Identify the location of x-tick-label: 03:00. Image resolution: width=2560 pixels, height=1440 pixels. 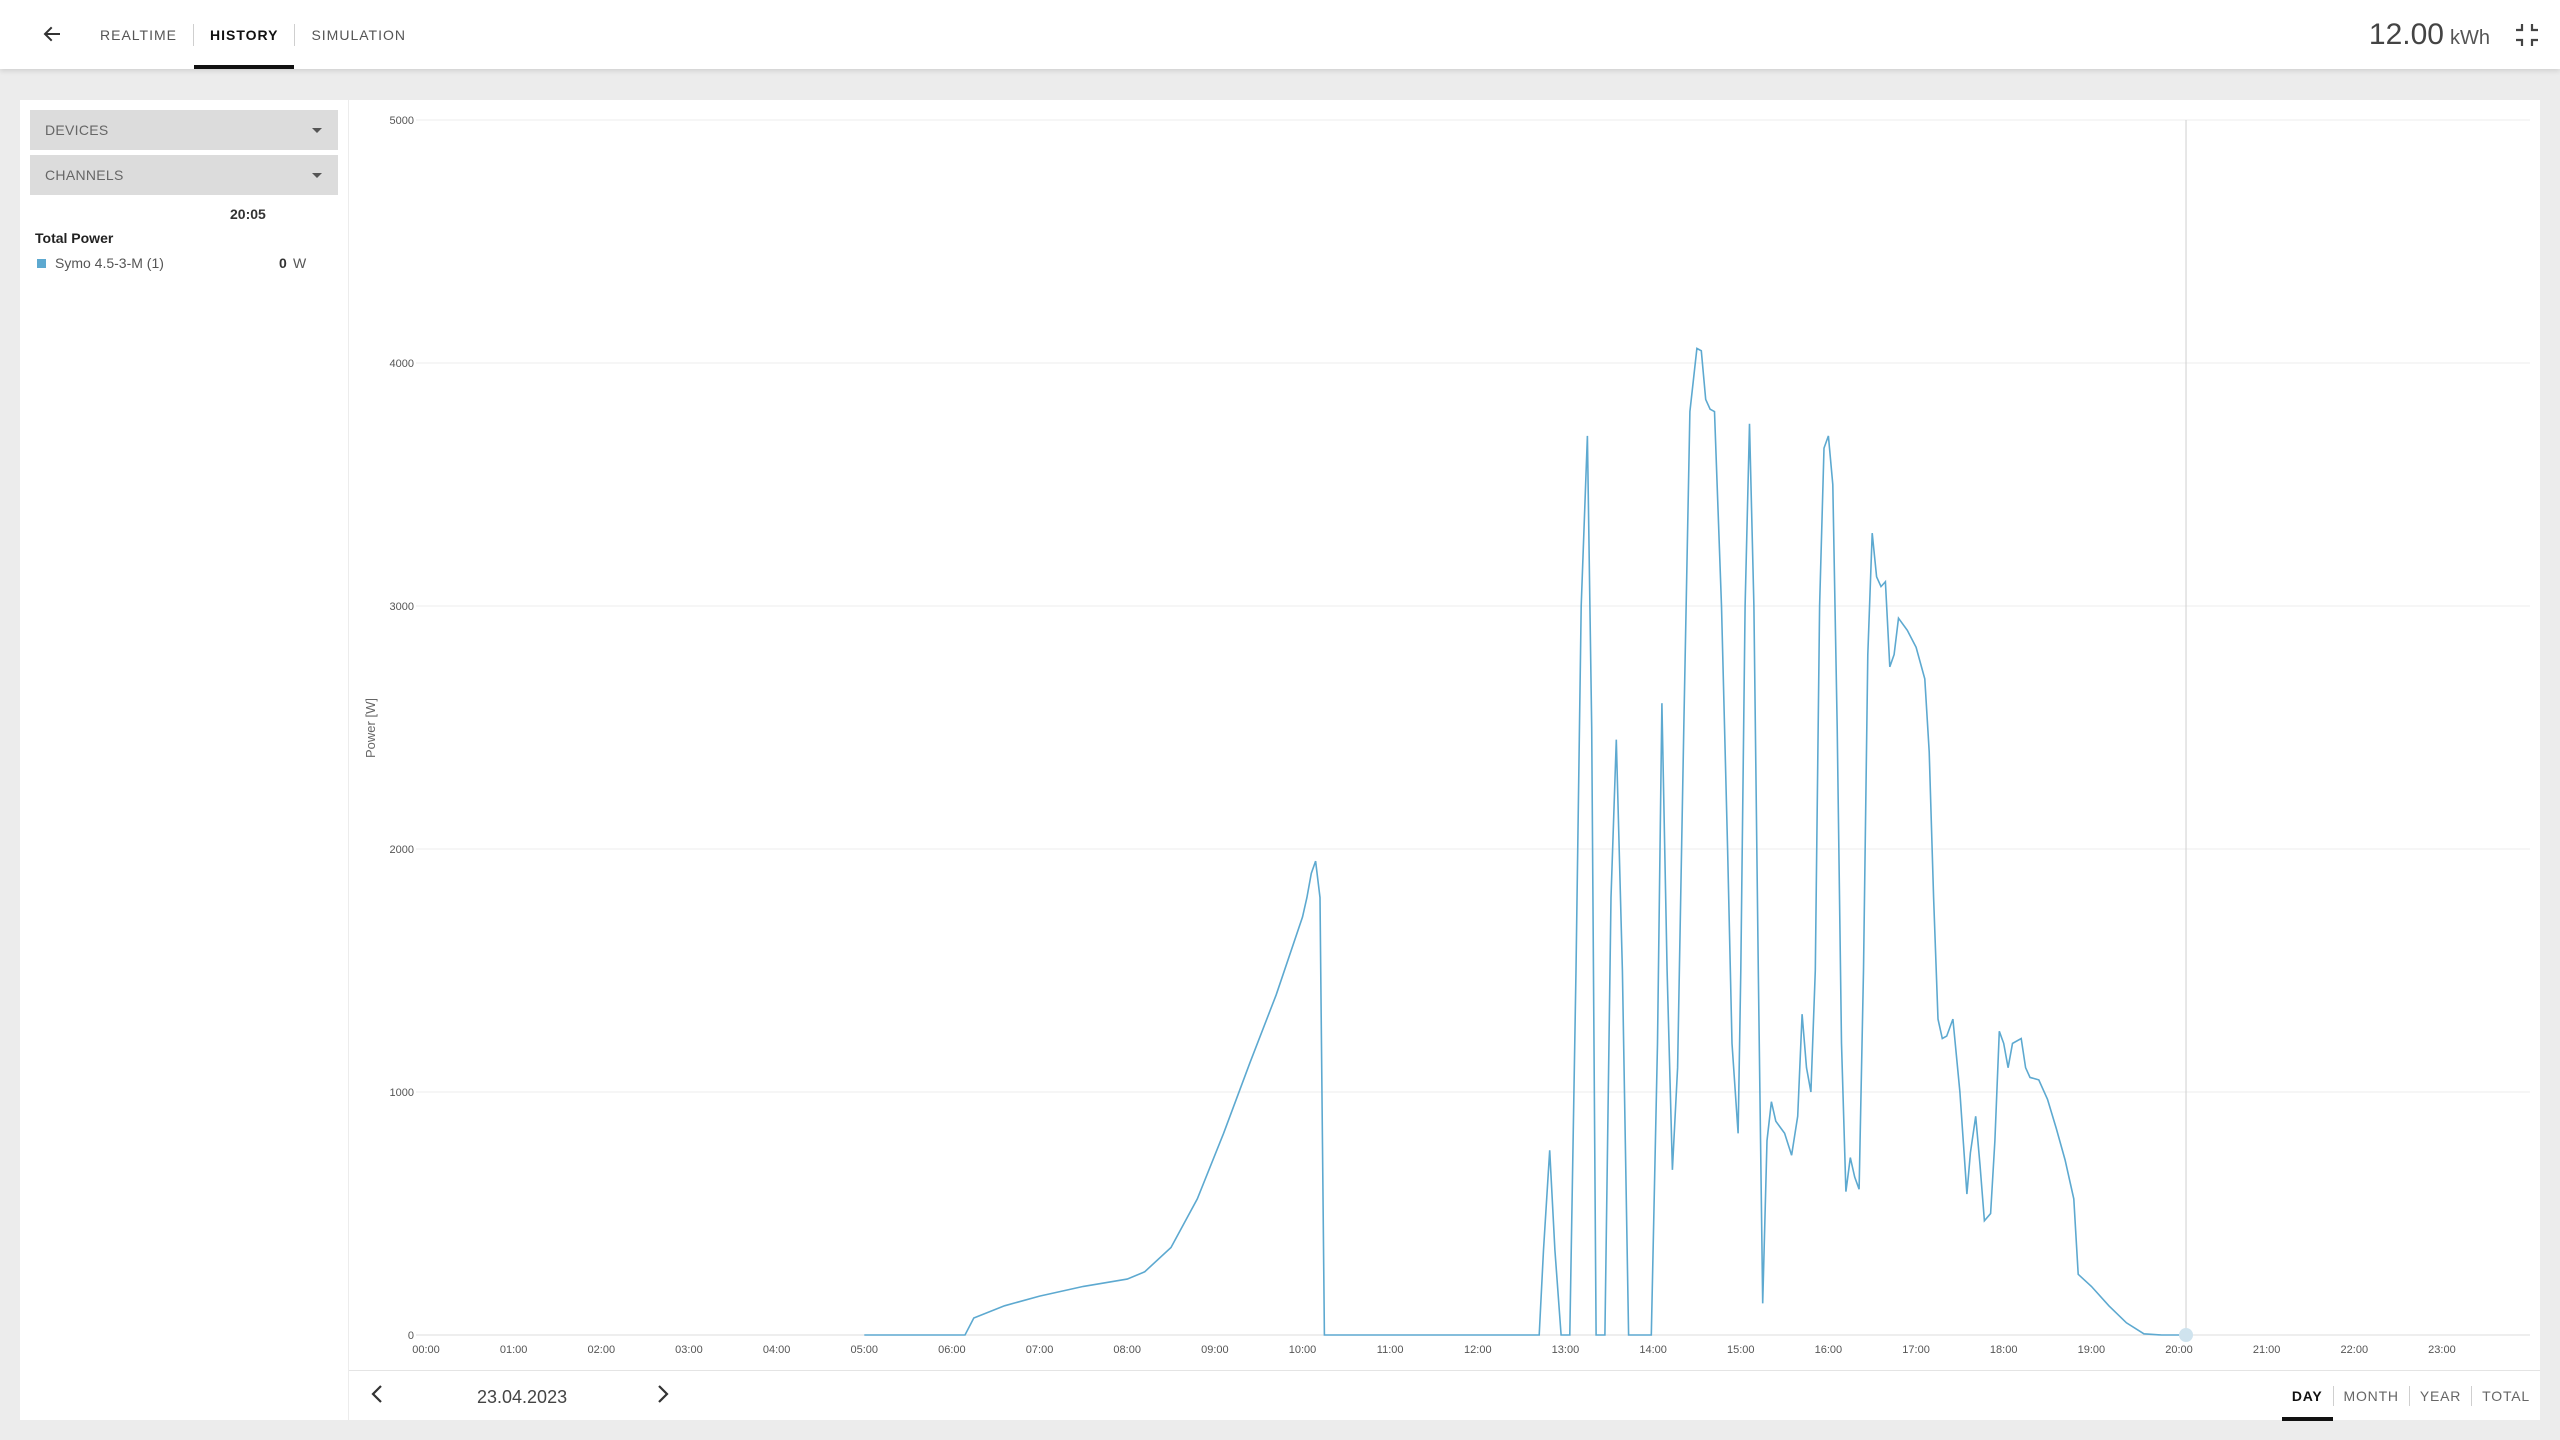
(689, 1350).